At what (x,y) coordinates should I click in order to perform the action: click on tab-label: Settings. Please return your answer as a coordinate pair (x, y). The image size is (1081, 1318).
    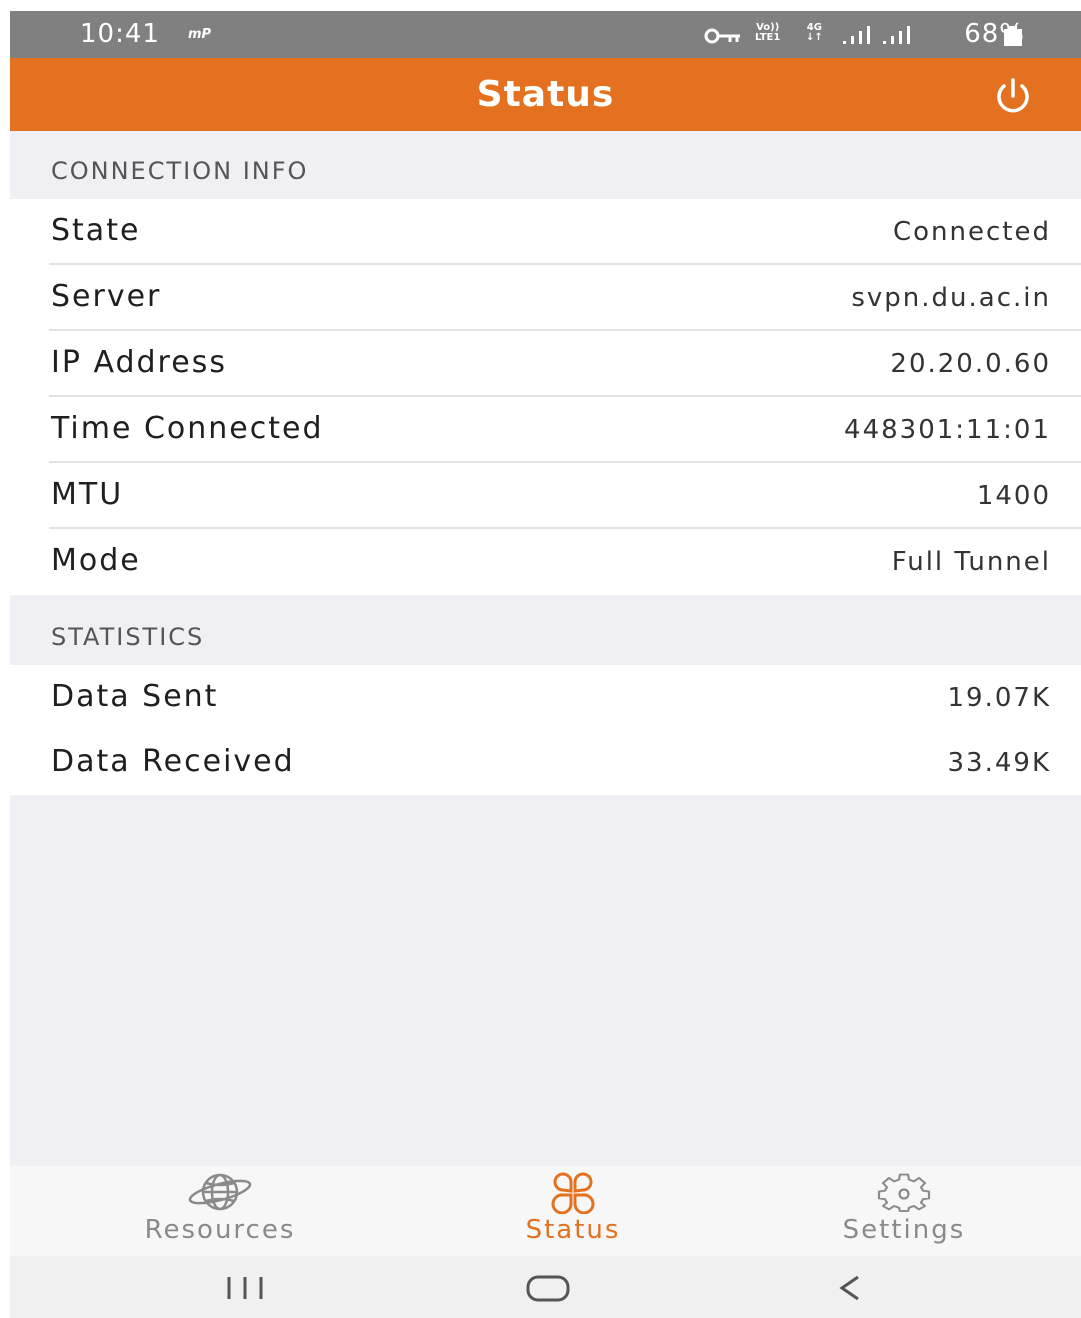
    Looking at the image, I should click on (904, 1230).